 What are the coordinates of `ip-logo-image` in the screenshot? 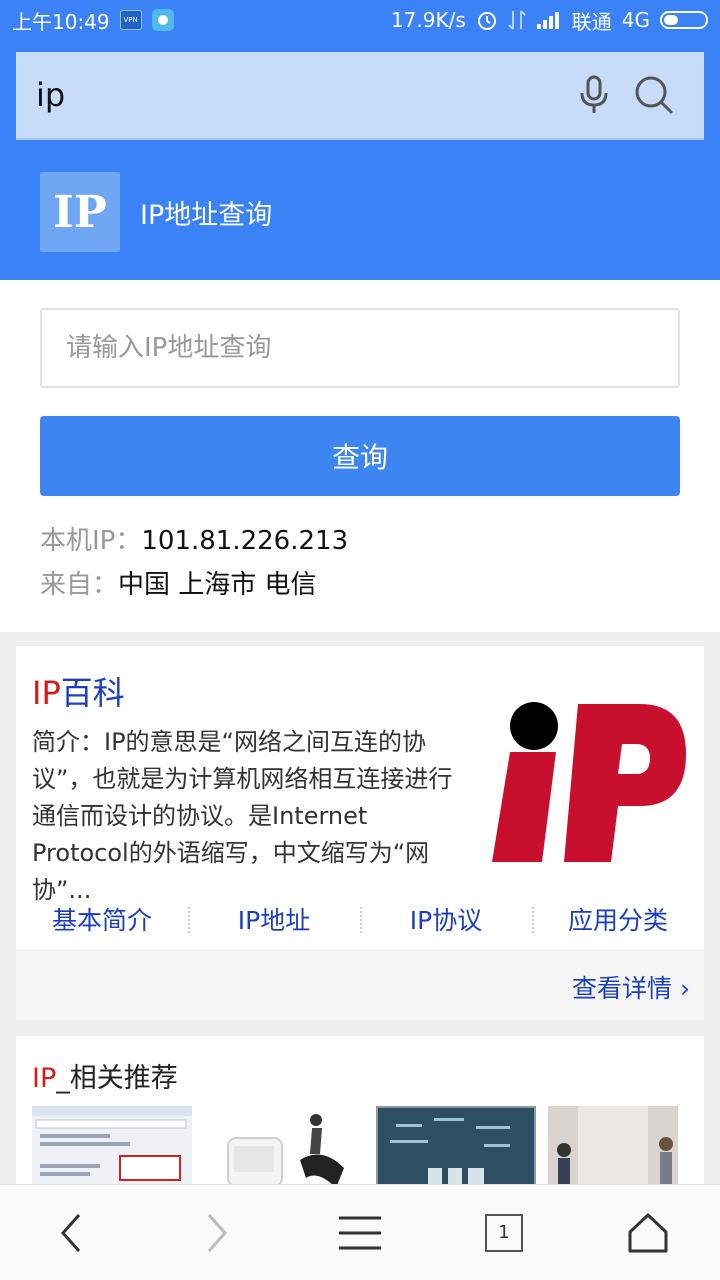 It's located at (590, 772).